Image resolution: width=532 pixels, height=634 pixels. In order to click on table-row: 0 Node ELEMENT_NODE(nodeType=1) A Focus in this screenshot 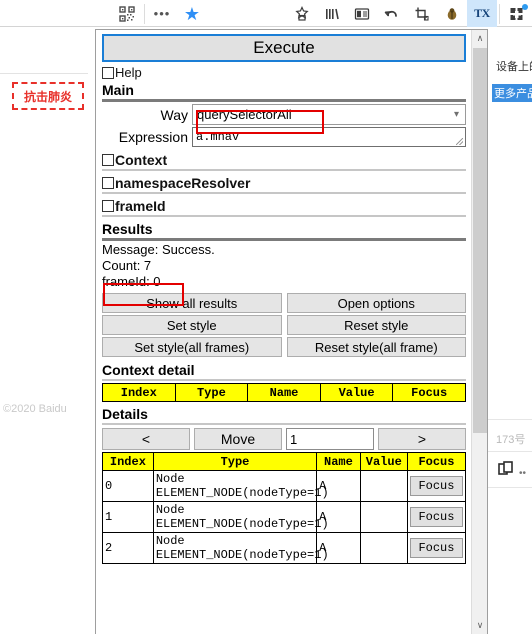, I will do `click(284, 486)`.